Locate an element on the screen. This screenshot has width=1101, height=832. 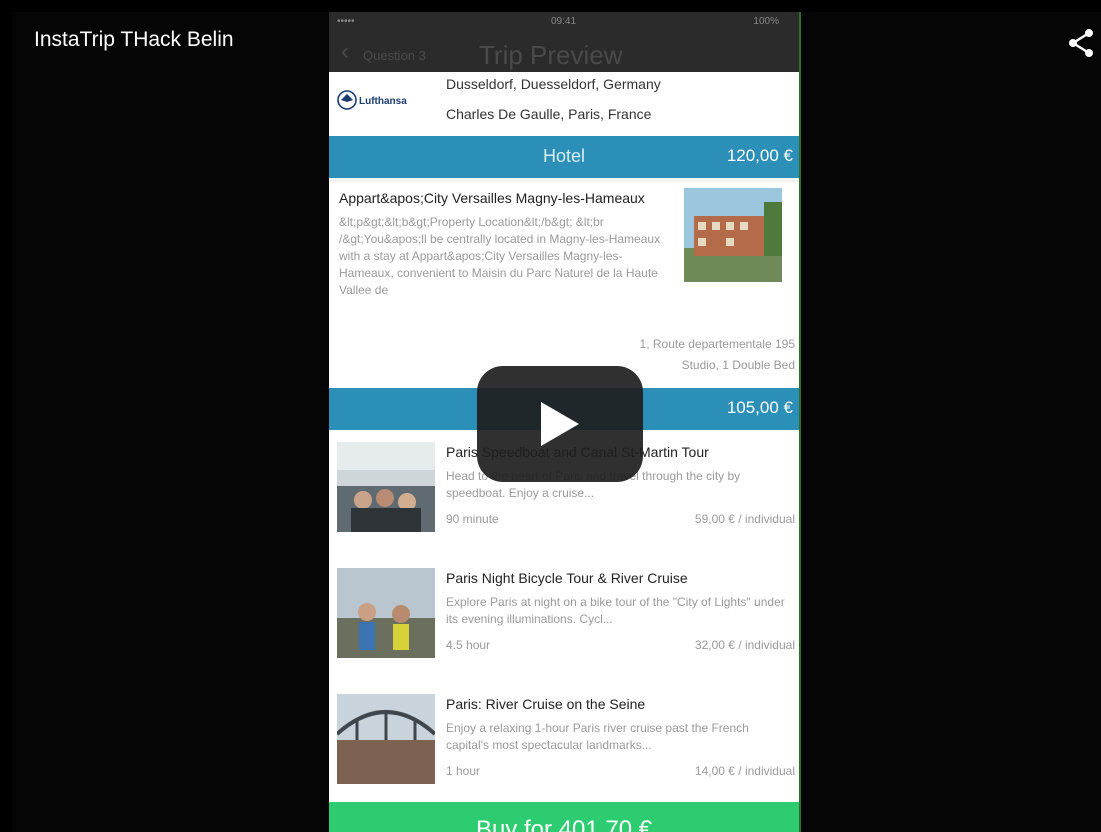
lufthansa-logo: Lufthansa is located at coordinates (372, 100).